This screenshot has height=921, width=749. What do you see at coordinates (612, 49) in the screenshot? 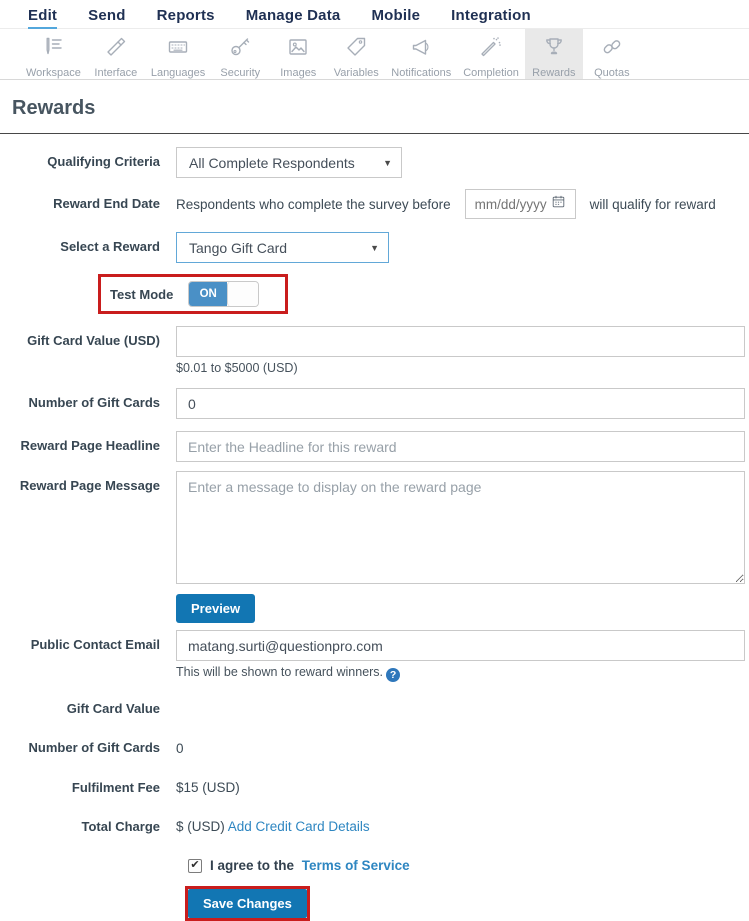
I see `quotas-links-icon` at bounding box center [612, 49].